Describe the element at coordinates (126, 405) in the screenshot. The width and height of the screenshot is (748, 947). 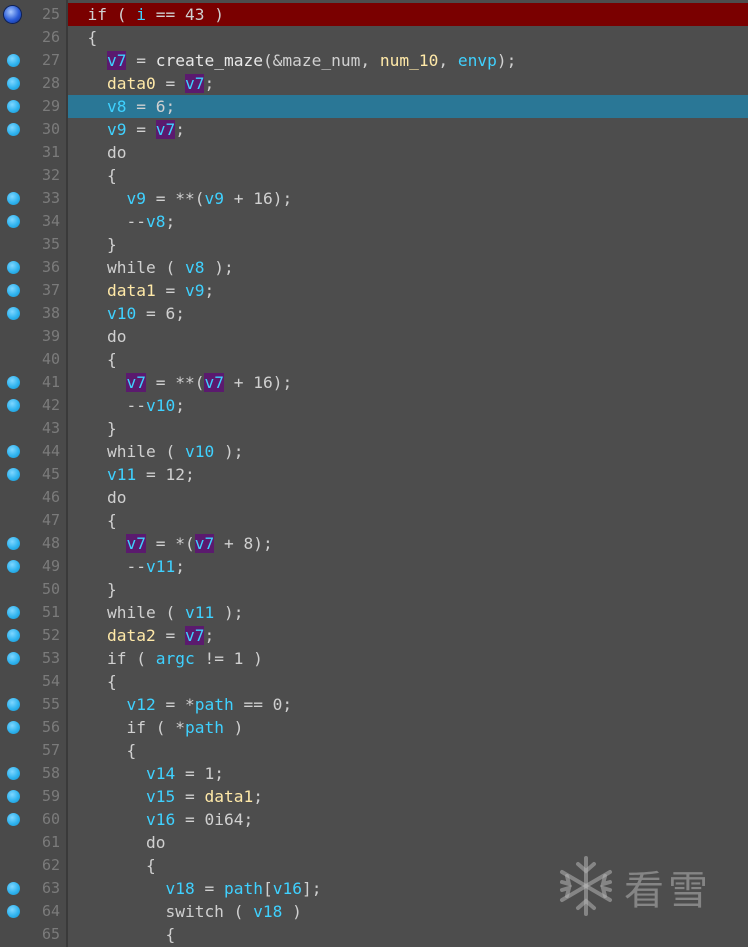
I see `code-text: --v10;` at that location.